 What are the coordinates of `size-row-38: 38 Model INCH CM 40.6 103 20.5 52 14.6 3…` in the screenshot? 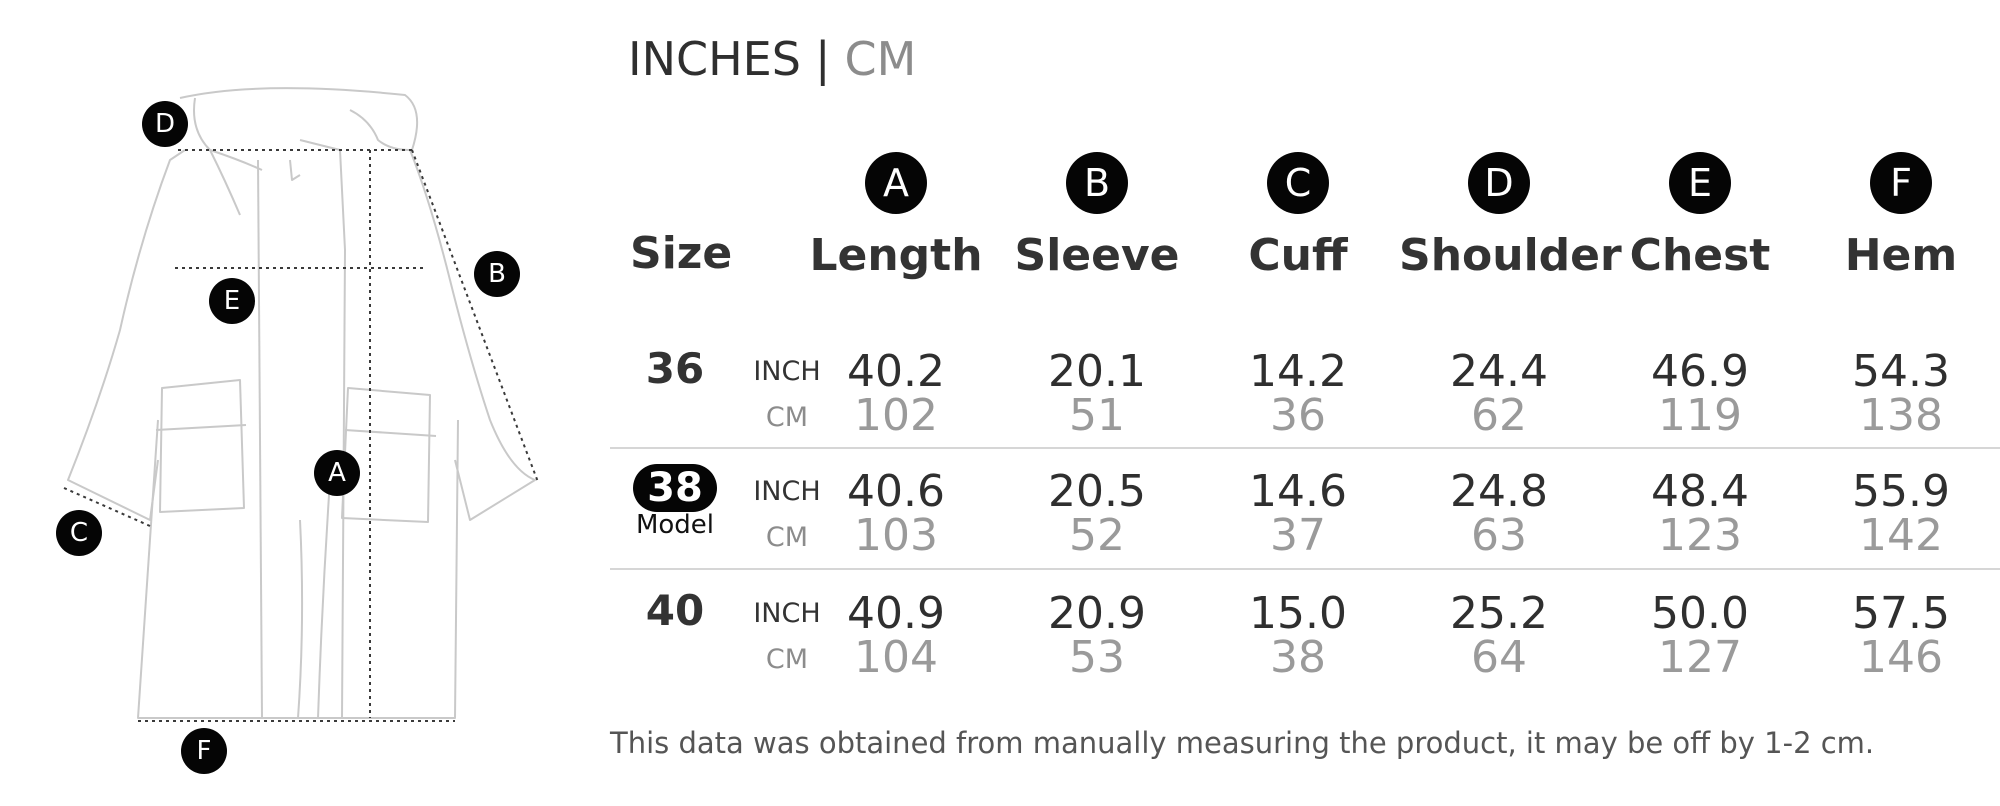 It's located at (1305, 520).